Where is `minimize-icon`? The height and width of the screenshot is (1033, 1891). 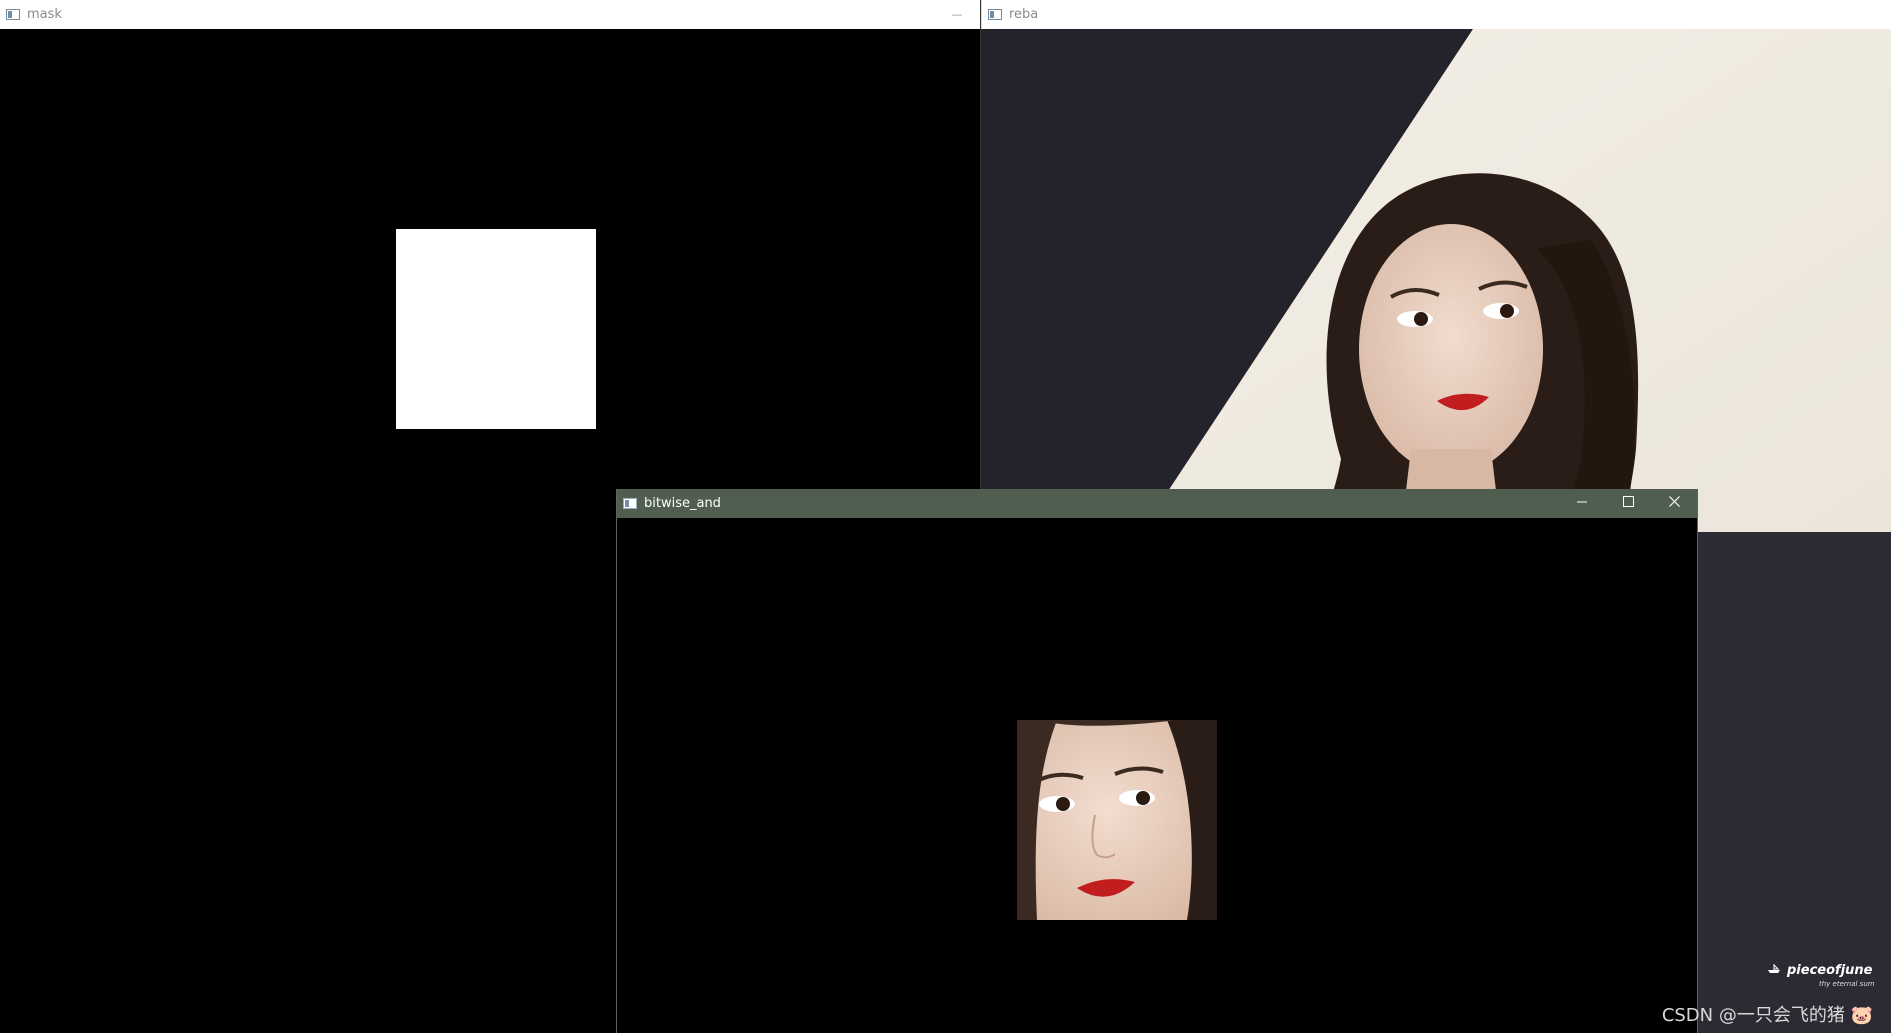
minimize-icon is located at coordinates (1582, 503).